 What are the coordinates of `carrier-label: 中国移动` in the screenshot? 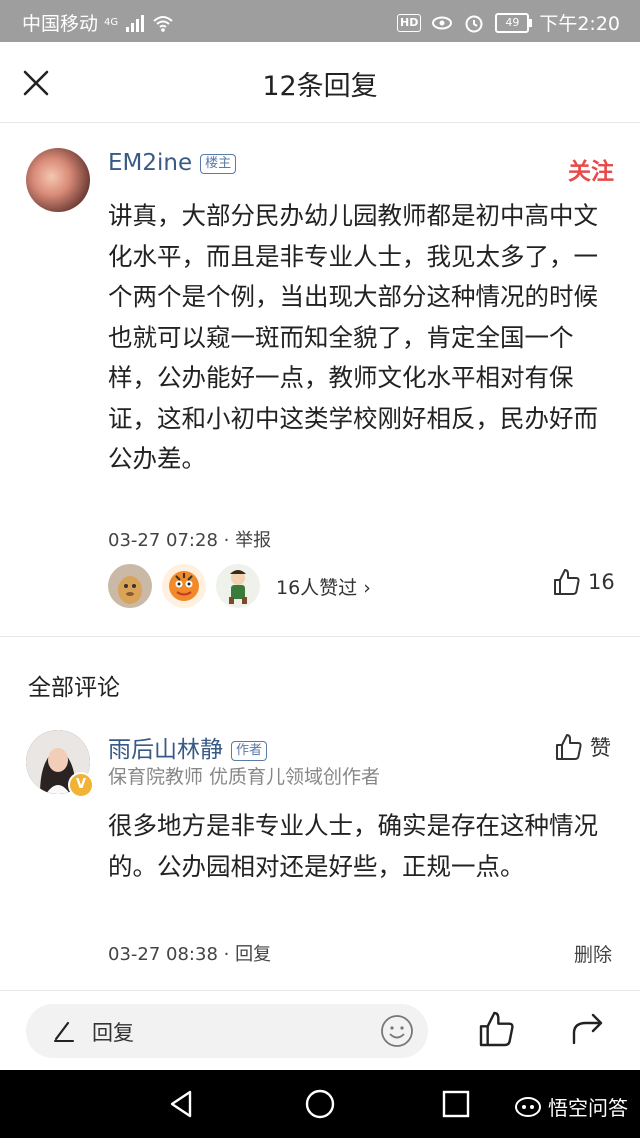 It's located at (60, 24).